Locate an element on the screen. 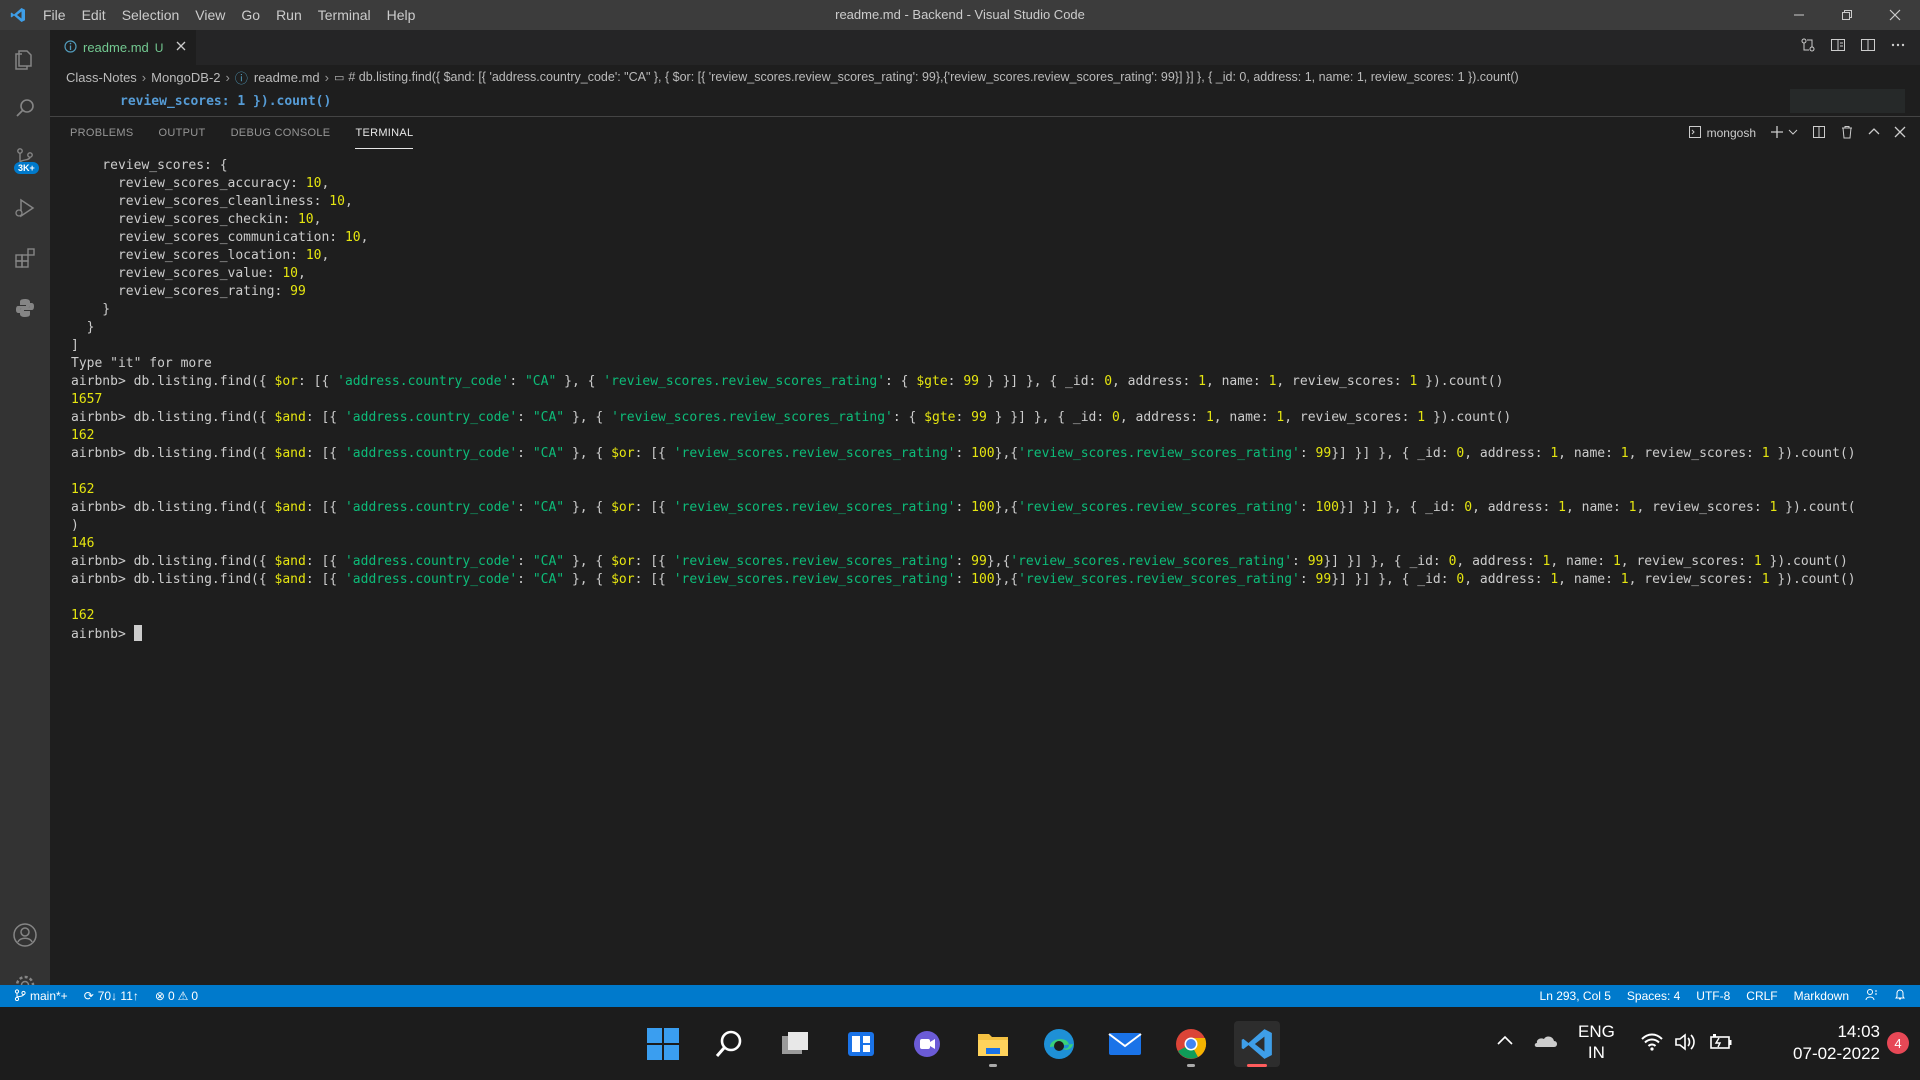 This screenshot has width=1920, height=1080. input-language: ENG IN is located at coordinates (1596, 1042).